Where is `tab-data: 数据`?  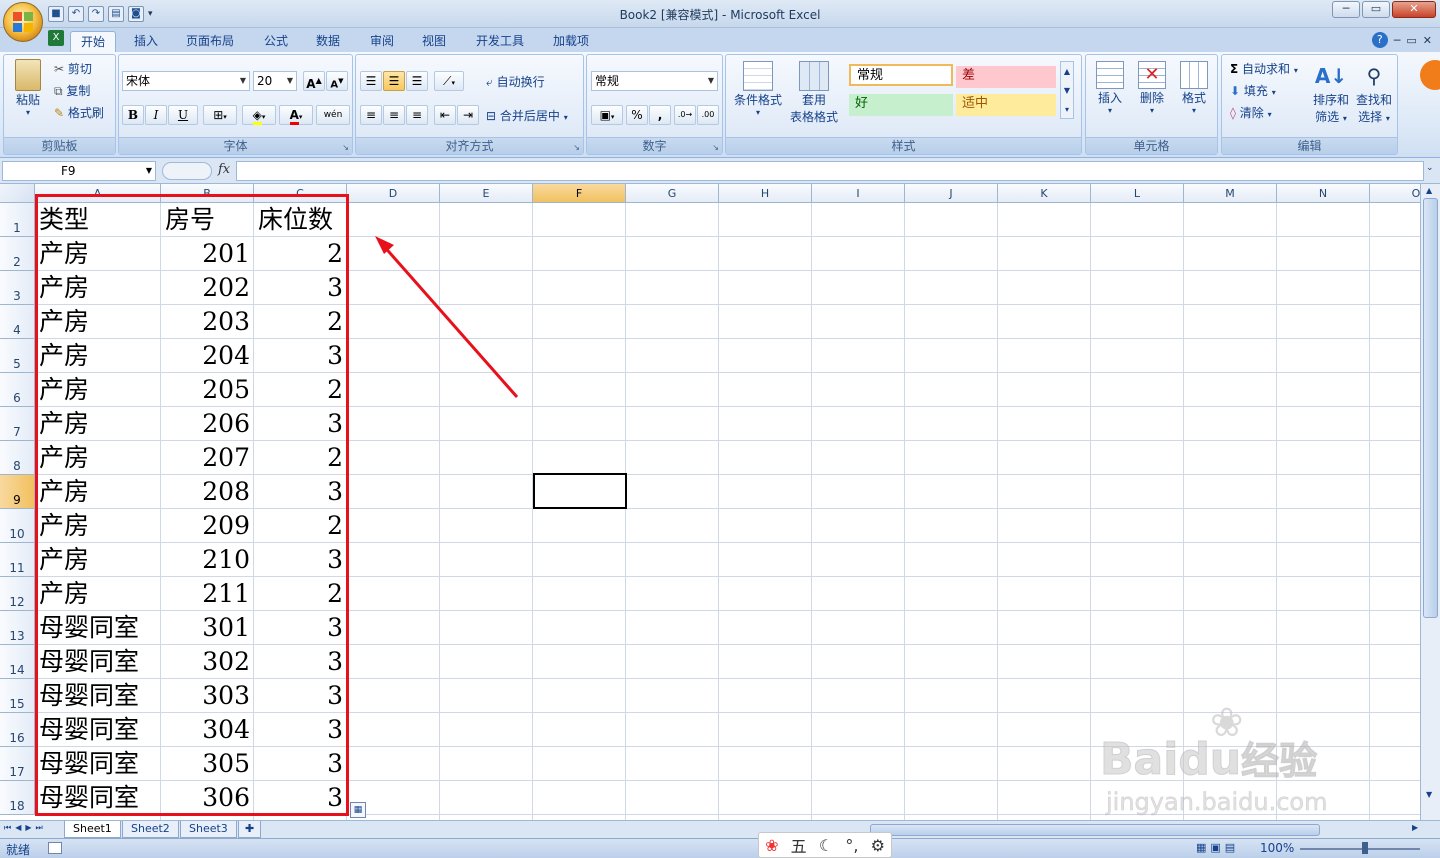 tab-data: 数据 is located at coordinates (328, 41).